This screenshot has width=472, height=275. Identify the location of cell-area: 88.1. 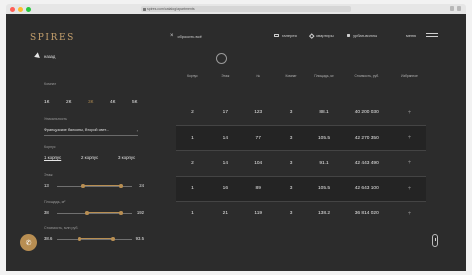
(324, 113).